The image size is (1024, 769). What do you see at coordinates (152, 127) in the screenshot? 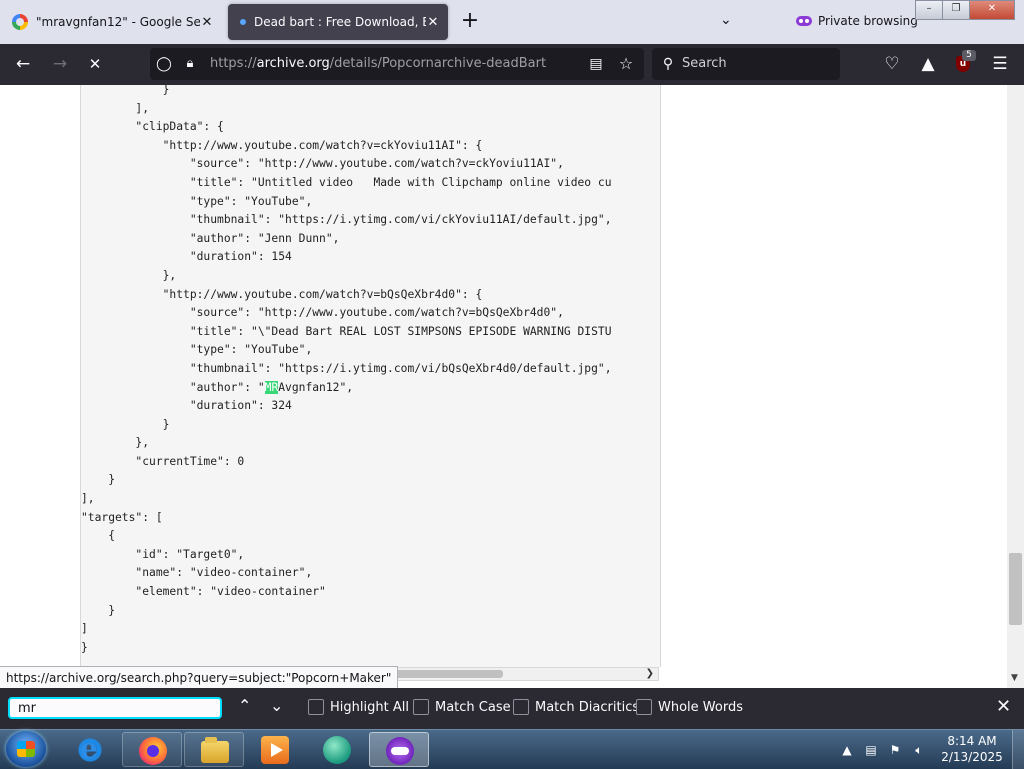
I see `code-line: "clipData": {` at bounding box center [152, 127].